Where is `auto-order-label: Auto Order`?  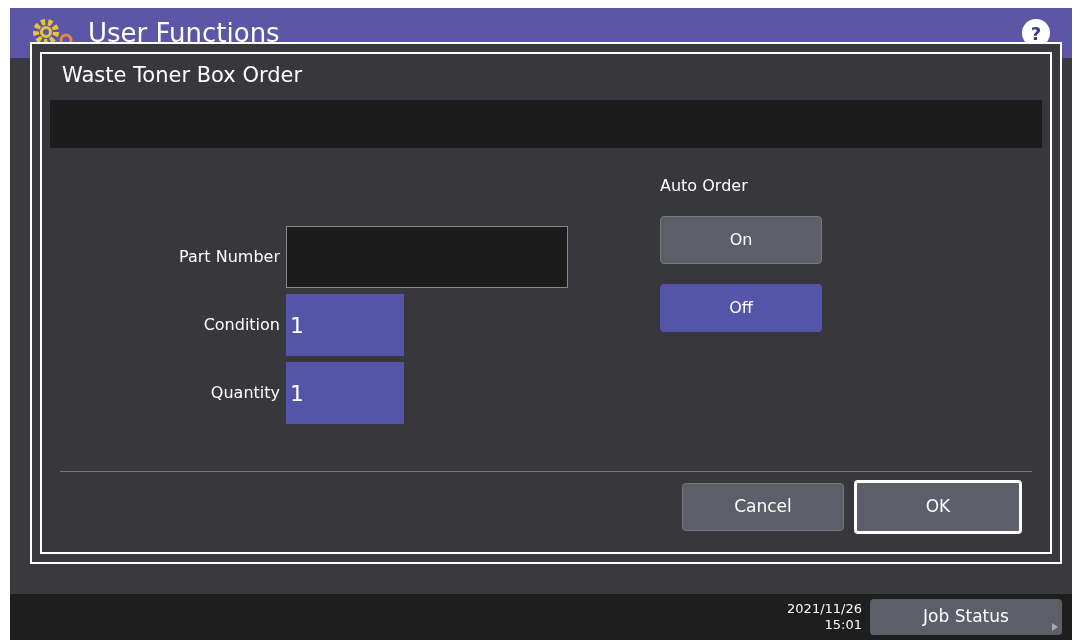 auto-order-label: Auto Order is located at coordinates (704, 185).